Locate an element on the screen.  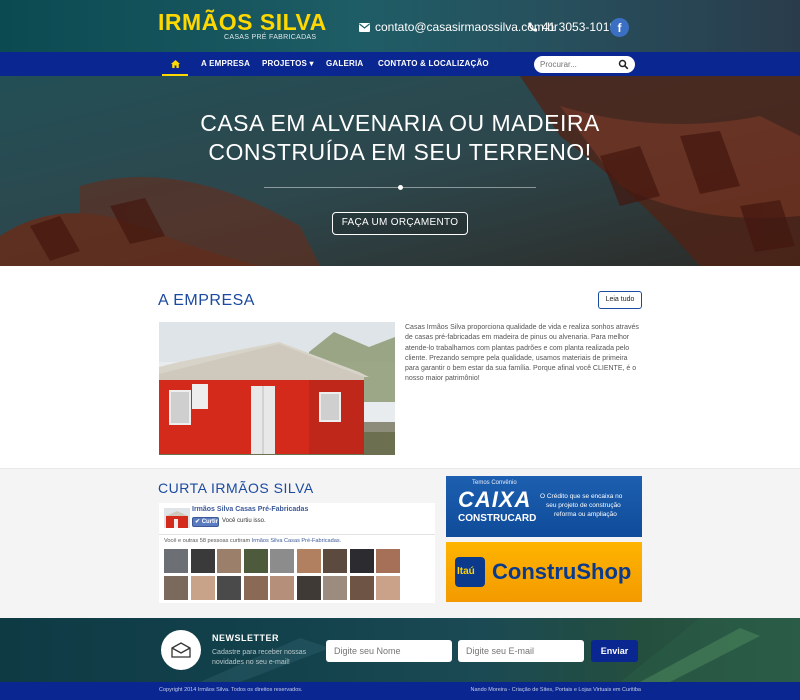
facebook-page-name: Irmãos Silva Casas Pré-Fabricadas is located at coordinates (250, 509).